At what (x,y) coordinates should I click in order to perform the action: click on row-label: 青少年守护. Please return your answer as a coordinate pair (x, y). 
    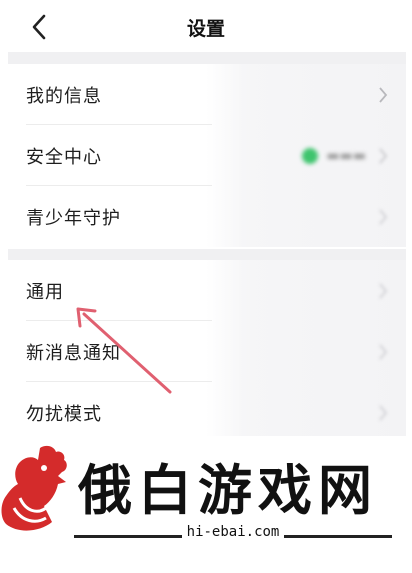
    Looking at the image, I should click on (73, 218).